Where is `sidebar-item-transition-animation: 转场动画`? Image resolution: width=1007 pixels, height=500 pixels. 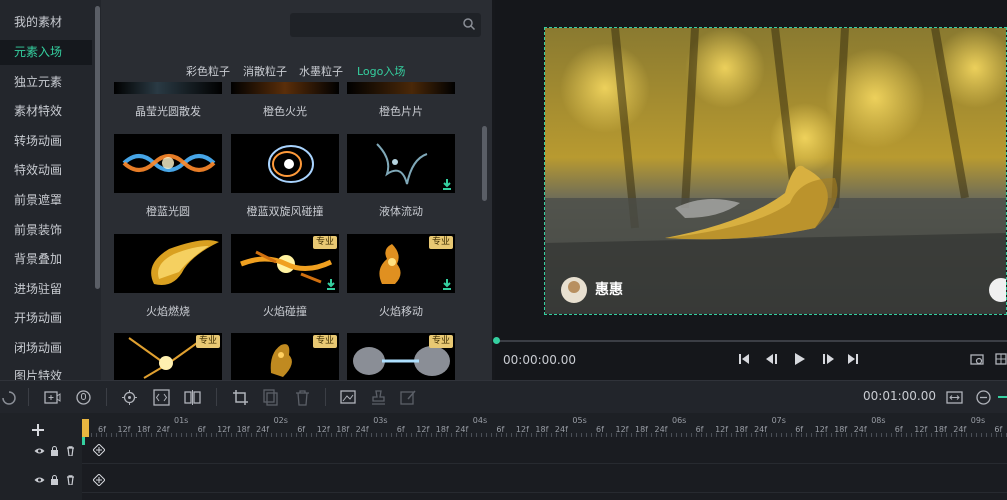
sidebar-item-transition-animation: 转场动画 is located at coordinates (46, 141).